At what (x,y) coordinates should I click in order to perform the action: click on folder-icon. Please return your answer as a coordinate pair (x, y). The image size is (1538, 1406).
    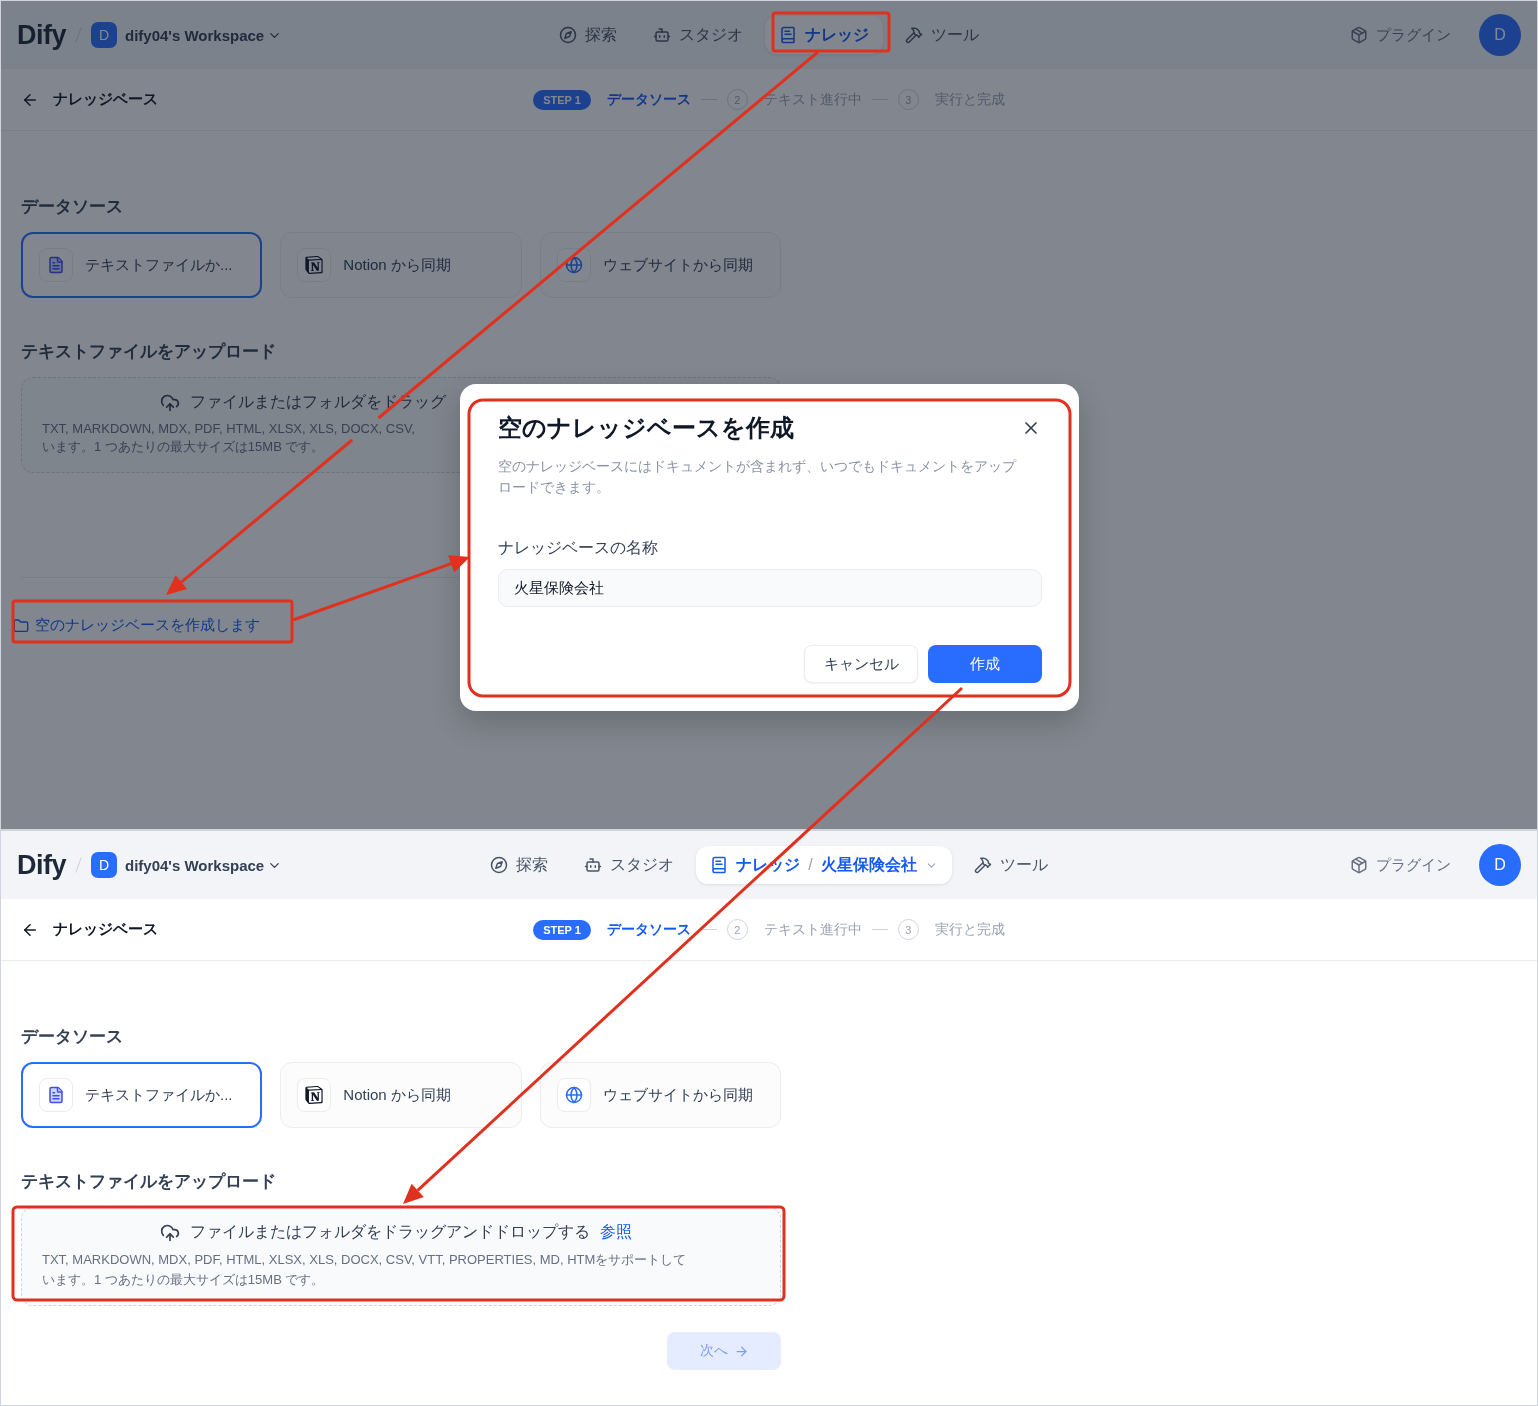
    Looking at the image, I should click on (21, 625).